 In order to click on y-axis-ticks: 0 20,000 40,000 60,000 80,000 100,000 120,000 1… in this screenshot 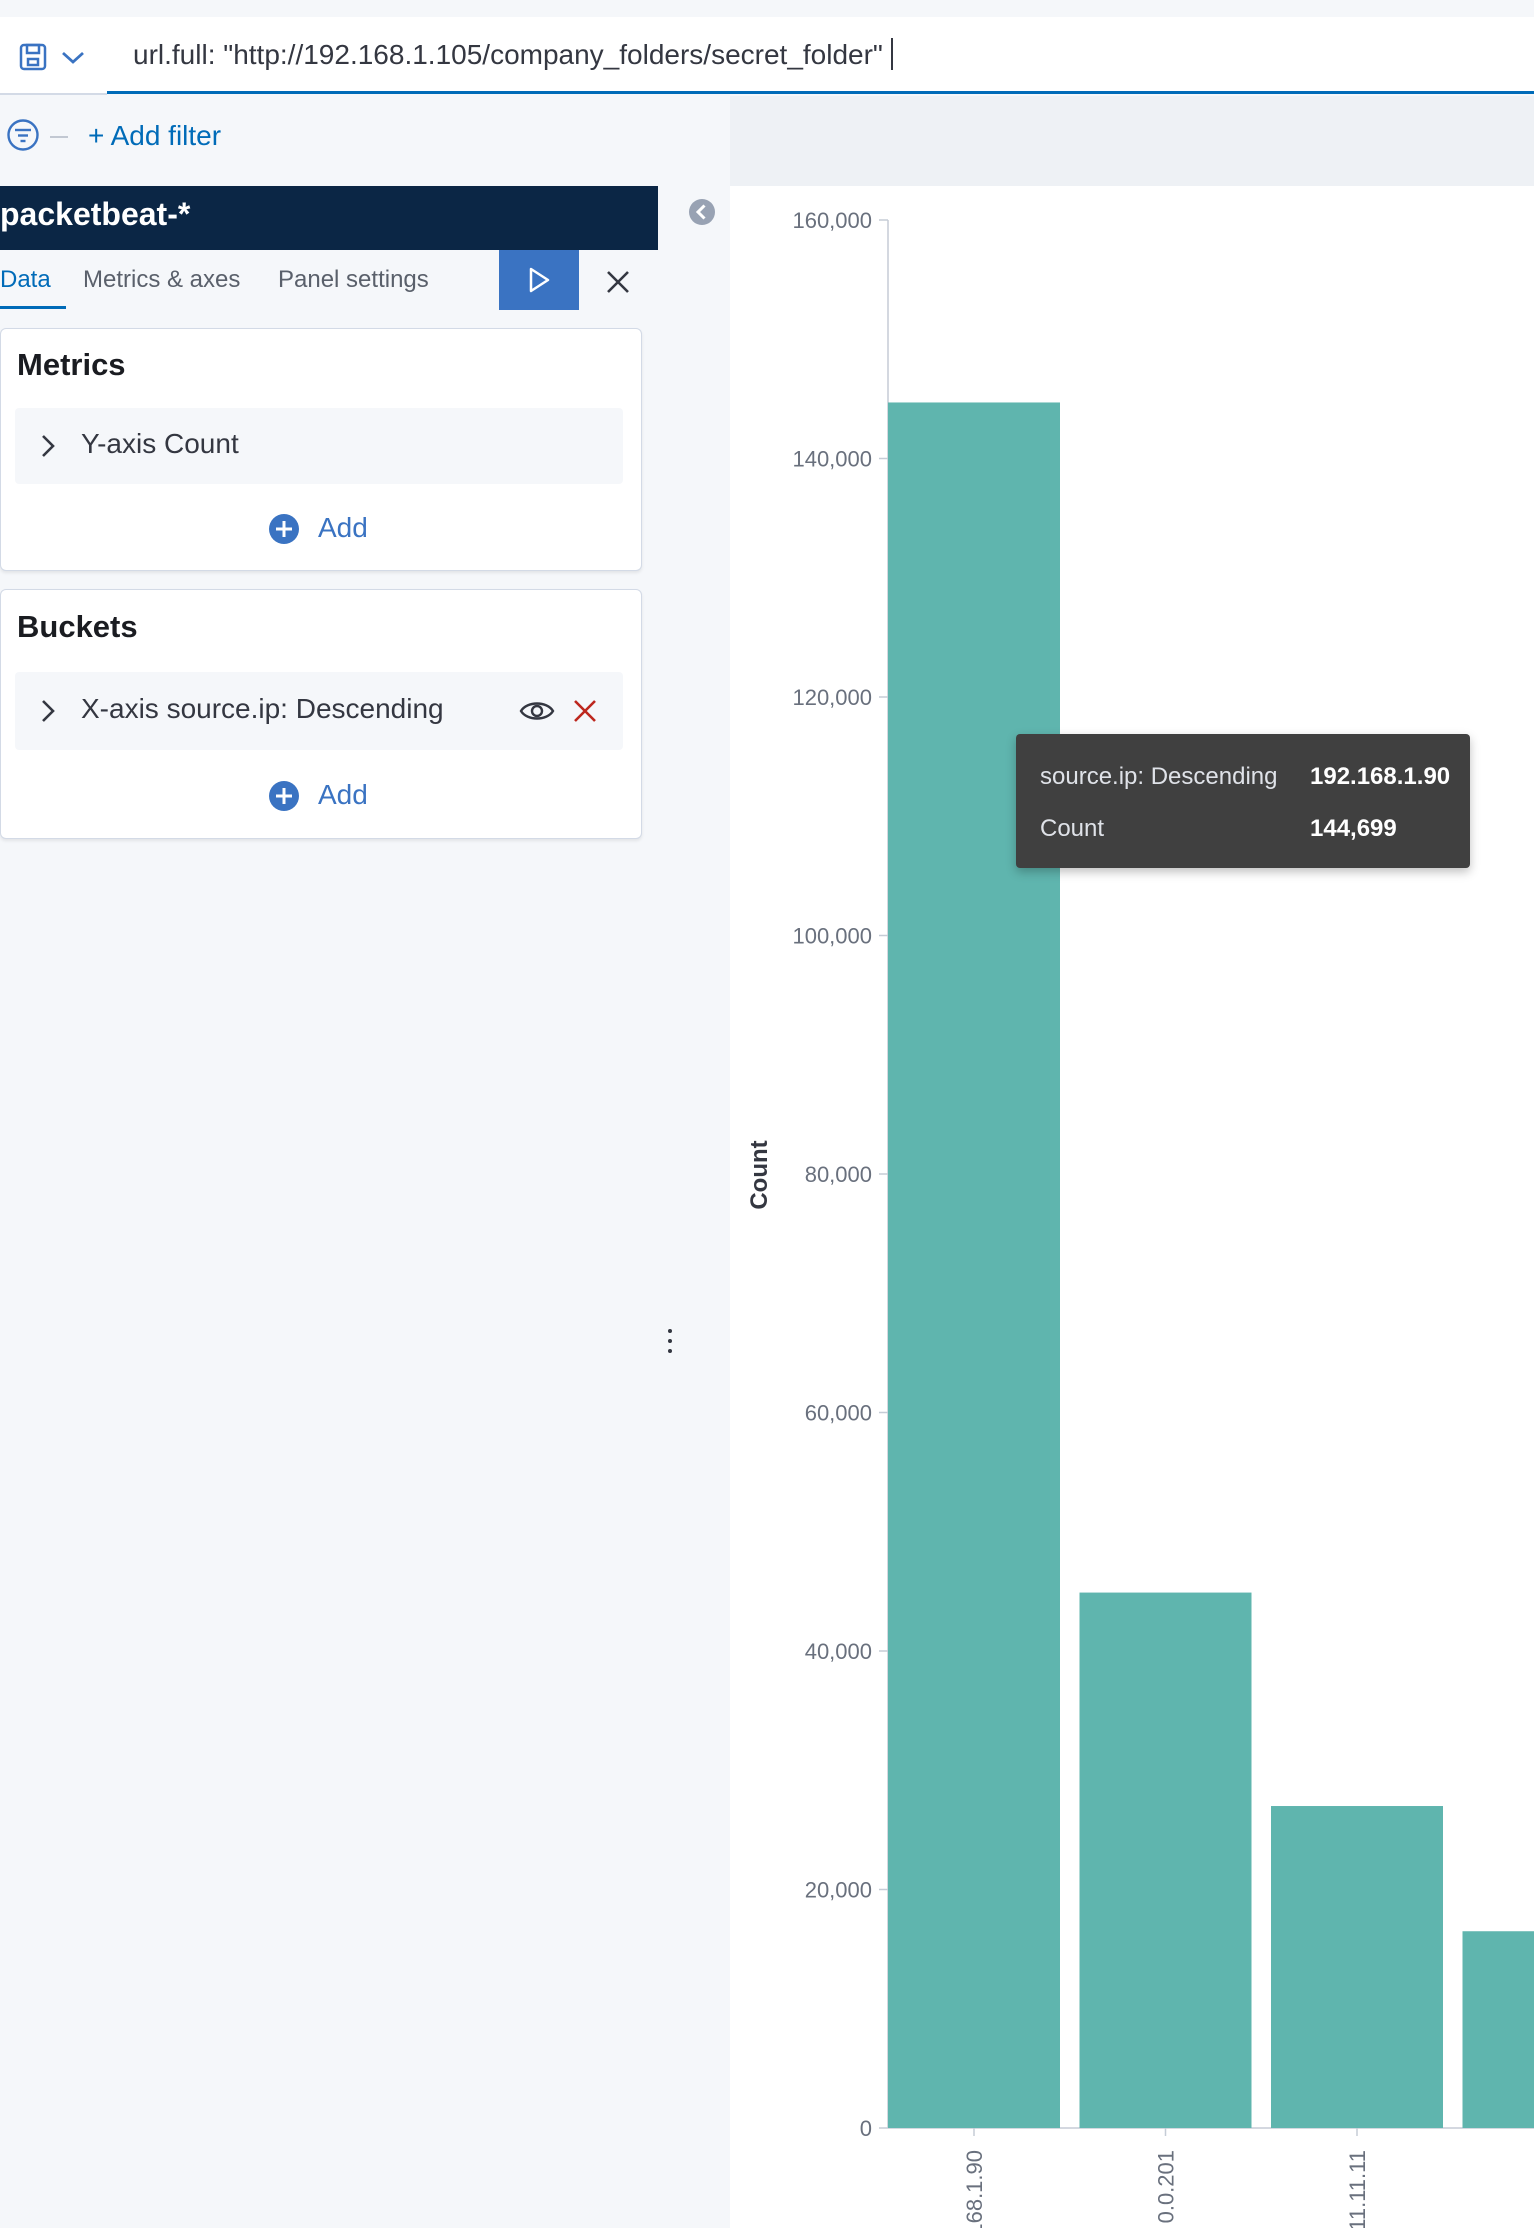, I will do `click(840, 1174)`.